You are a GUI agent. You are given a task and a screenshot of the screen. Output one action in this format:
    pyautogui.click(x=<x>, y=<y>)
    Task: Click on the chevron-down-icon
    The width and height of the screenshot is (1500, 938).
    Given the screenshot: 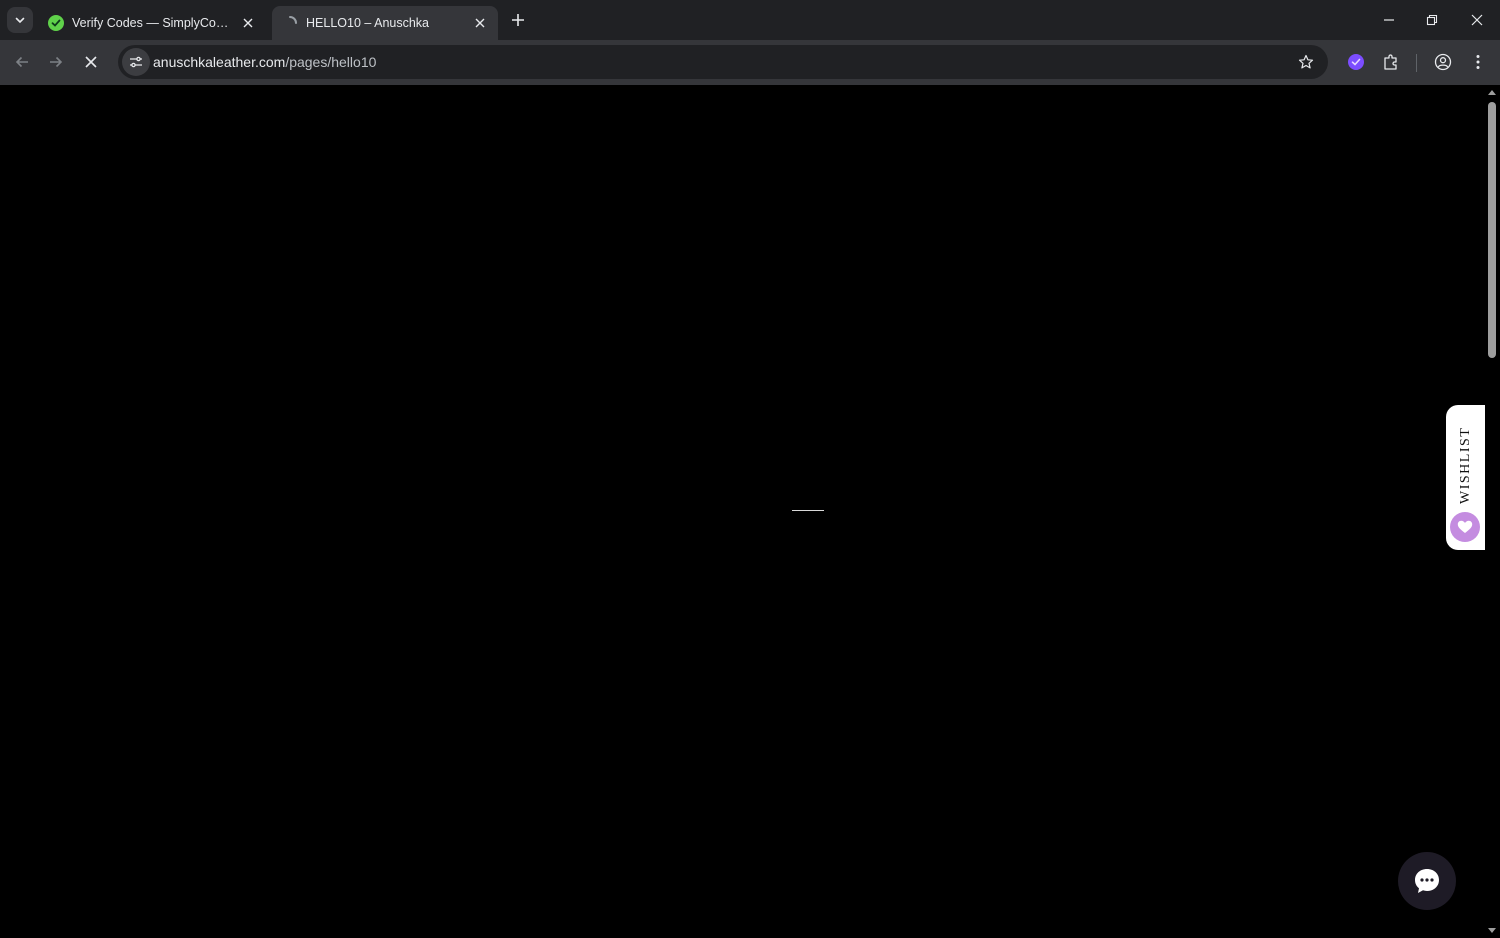 What is the action you would take?
    pyautogui.click(x=20, y=20)
    